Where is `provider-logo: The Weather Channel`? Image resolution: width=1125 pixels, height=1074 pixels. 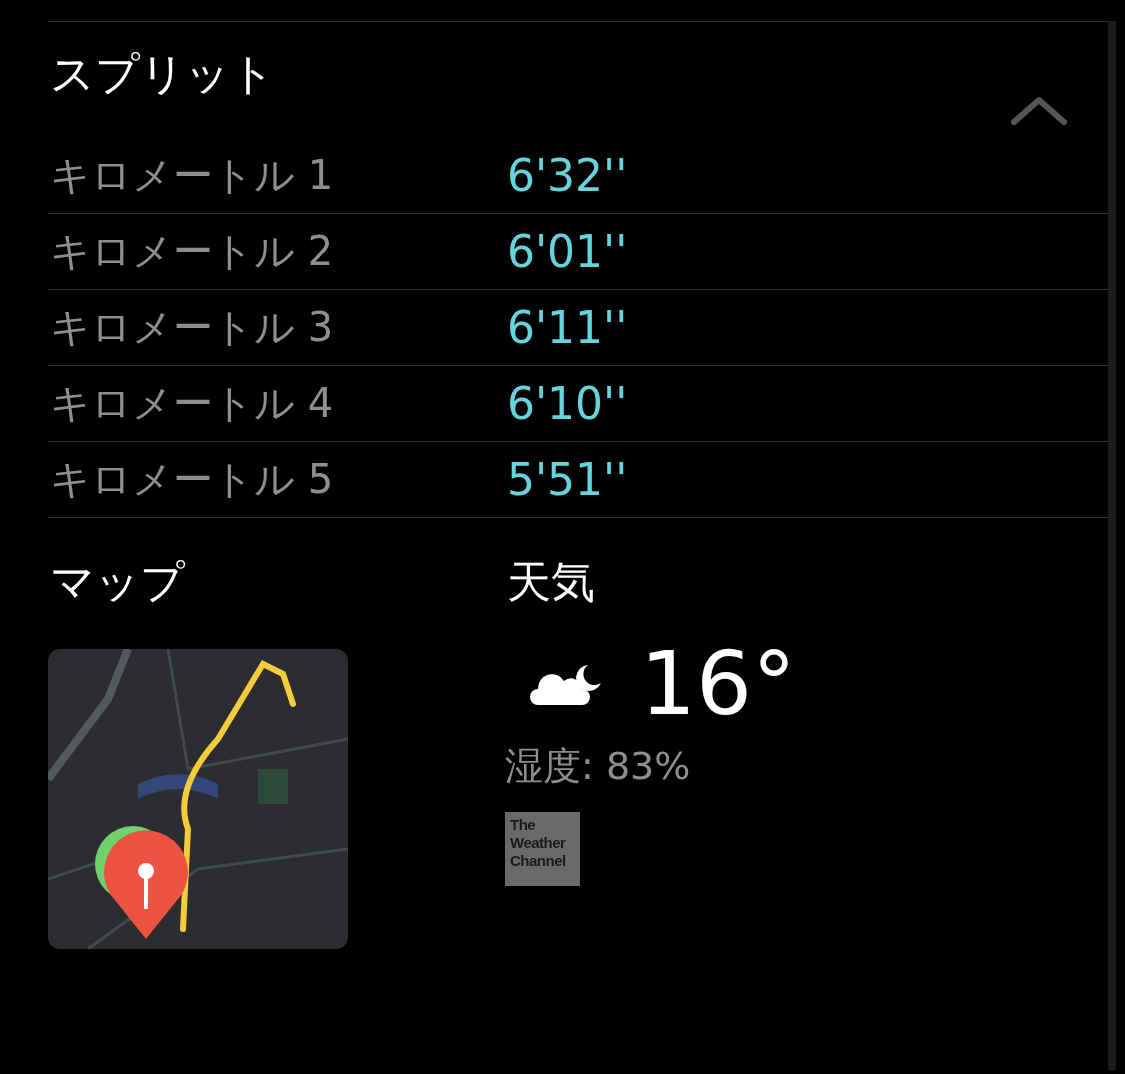
provider-logo: The Weather Channel is located at coordinates (542, 849).